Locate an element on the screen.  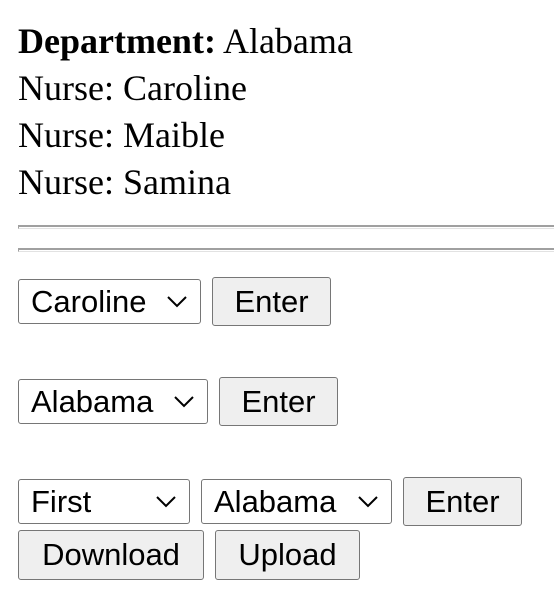
department-line: Department: Alabama is located at coordinates (185, 41).